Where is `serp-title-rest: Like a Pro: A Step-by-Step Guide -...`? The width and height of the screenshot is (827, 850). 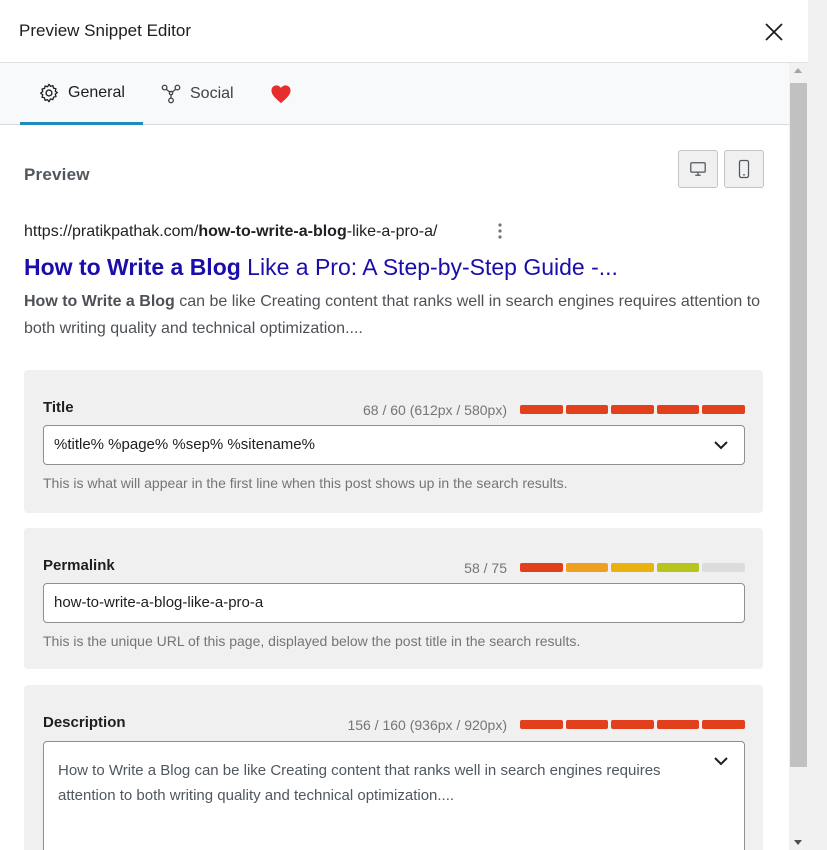 serp-title-rest: Like a Pro: A Step-by-Step Guide -... is located at coordinates (429, 267).